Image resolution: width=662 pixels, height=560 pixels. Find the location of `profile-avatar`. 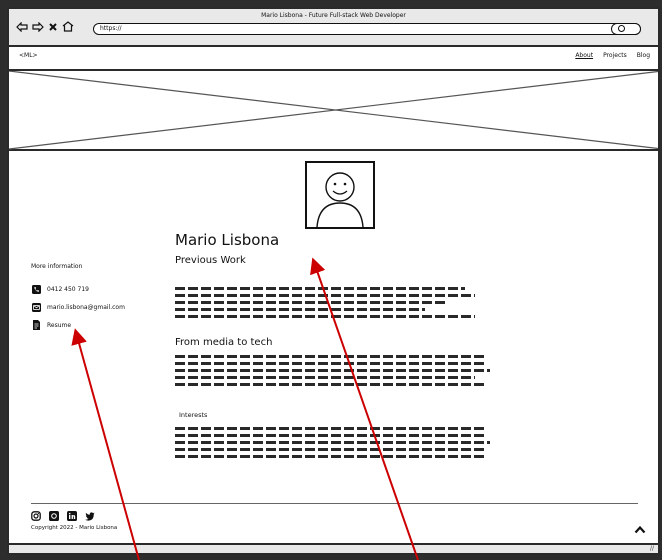

profile-avatar is located at coordinates (340, 195).